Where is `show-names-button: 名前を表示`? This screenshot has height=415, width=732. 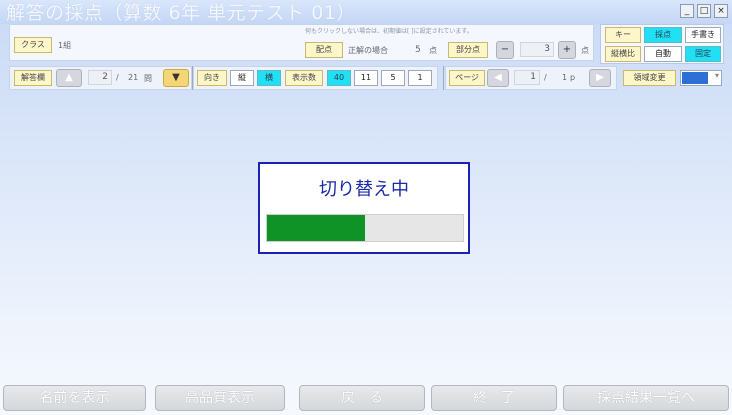
show-names-button: 名前を表示 is located at coordinates (74, 398).